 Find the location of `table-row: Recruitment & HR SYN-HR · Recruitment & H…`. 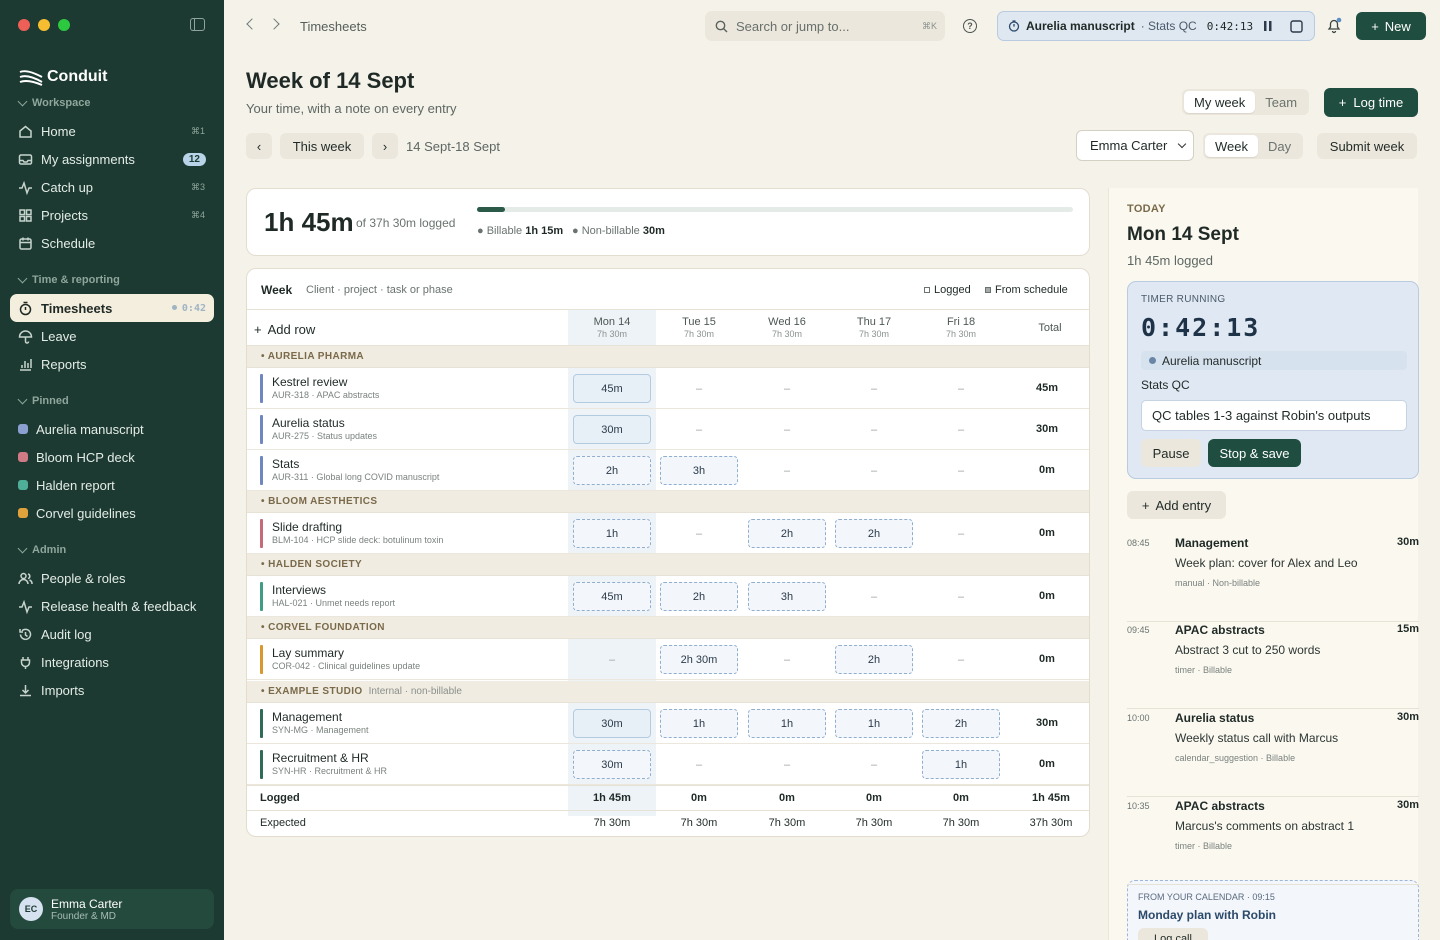

table-row: Recruitment & HR SYN-HR · Recruitment & H… is located at coordinates (668, 764).